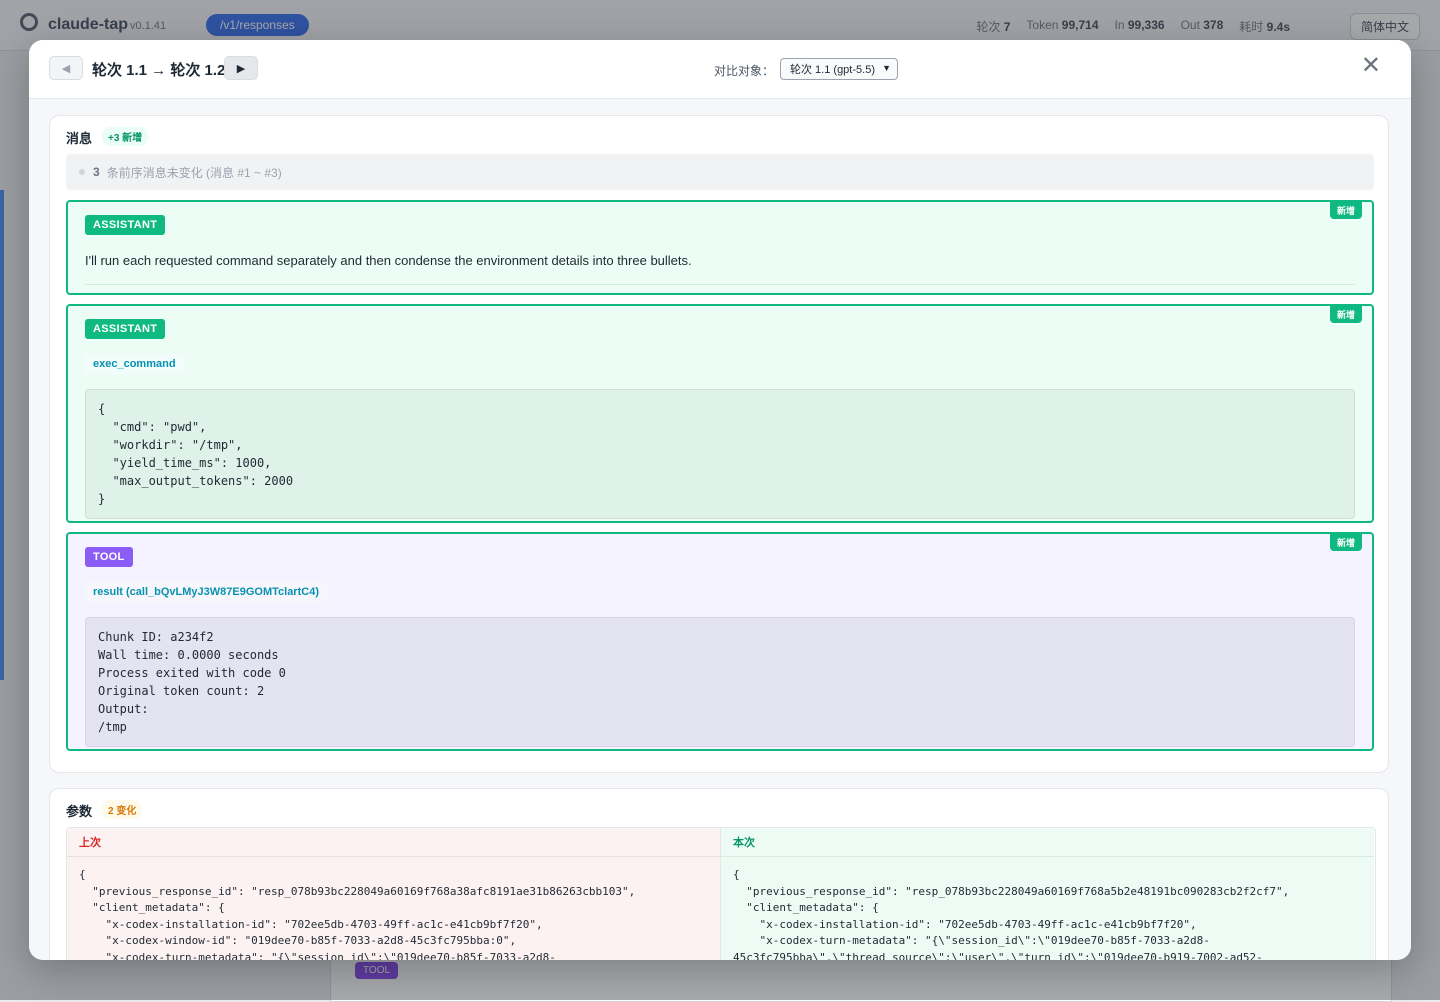 This screenshot has height=1002, width=1440. I want to click on compare-label: 对比对象：, so click(744, 71).